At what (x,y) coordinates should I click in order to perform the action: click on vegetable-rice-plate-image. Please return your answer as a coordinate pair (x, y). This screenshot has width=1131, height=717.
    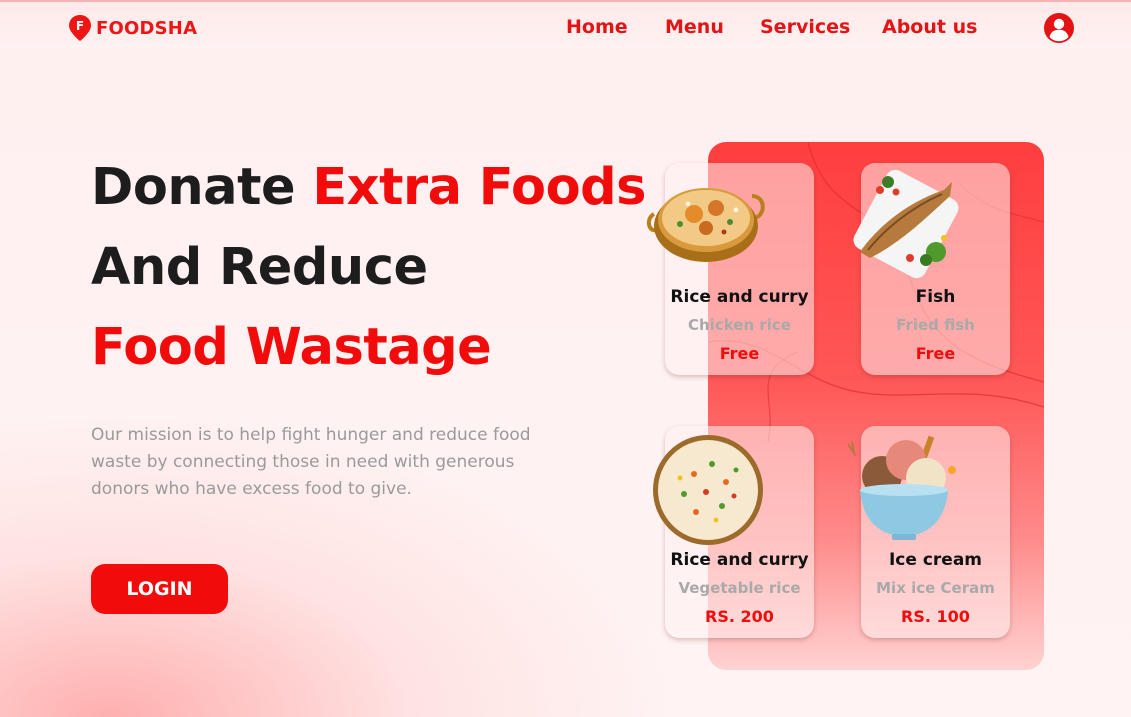
    Looking at the image, I should click on (708, 490).